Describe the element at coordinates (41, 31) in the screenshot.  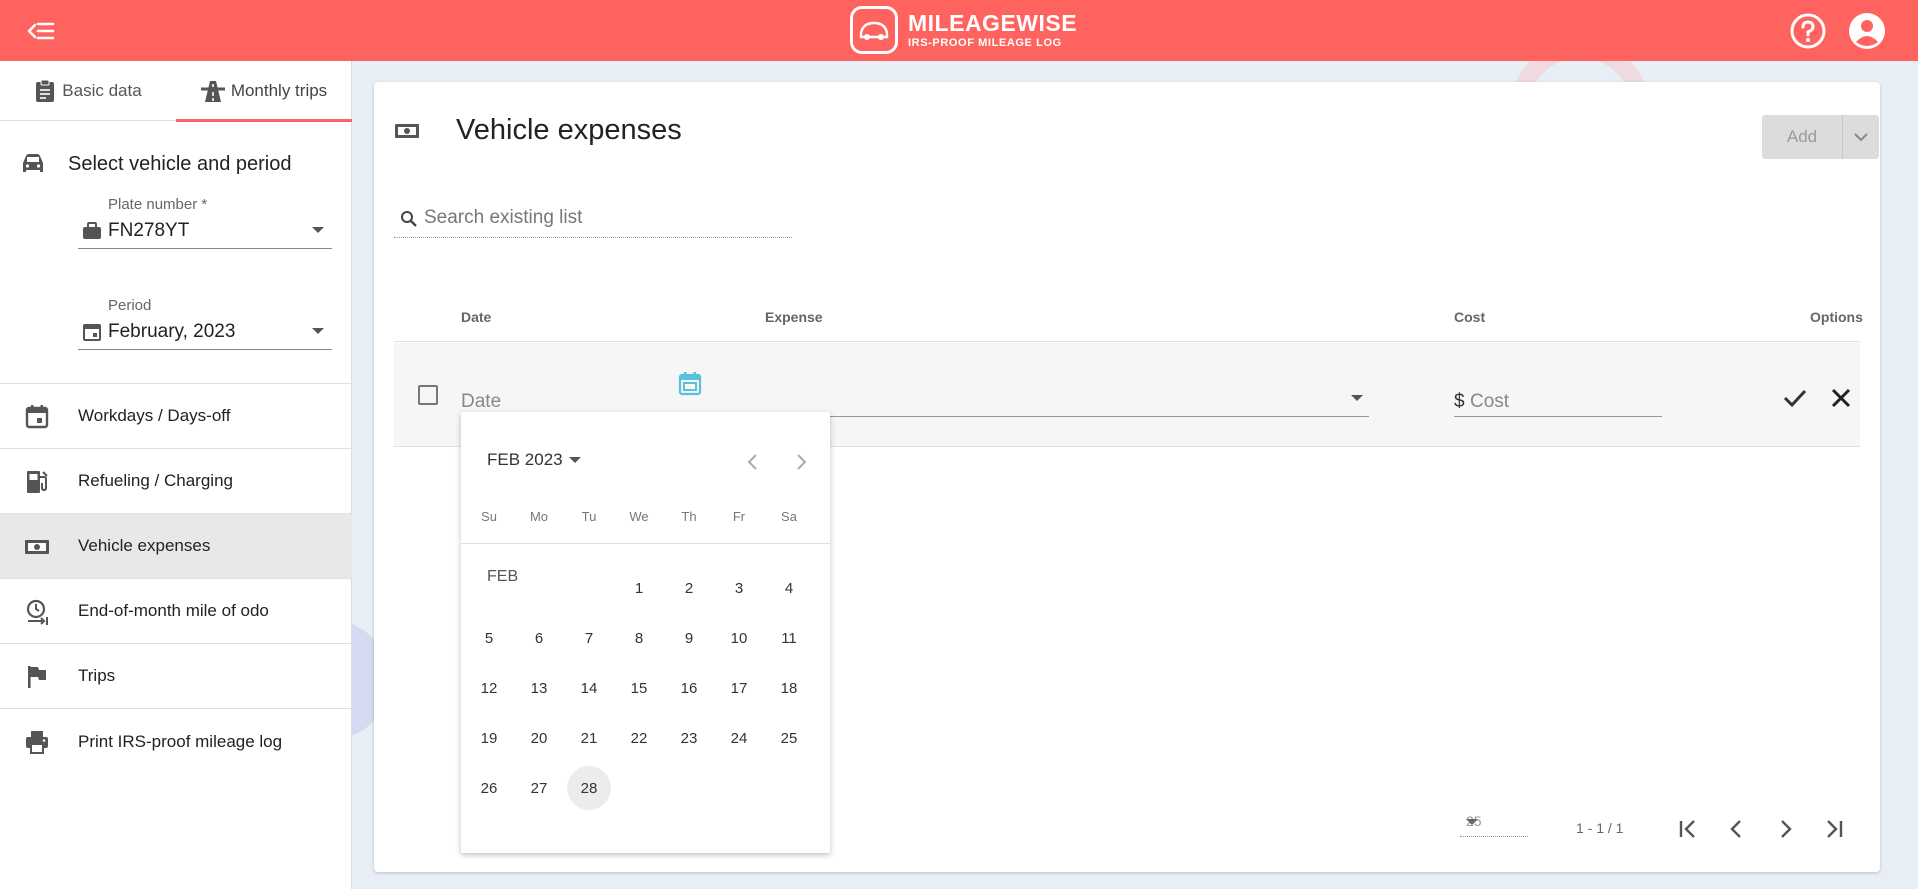
I see `collapse-menu-button` at that location.